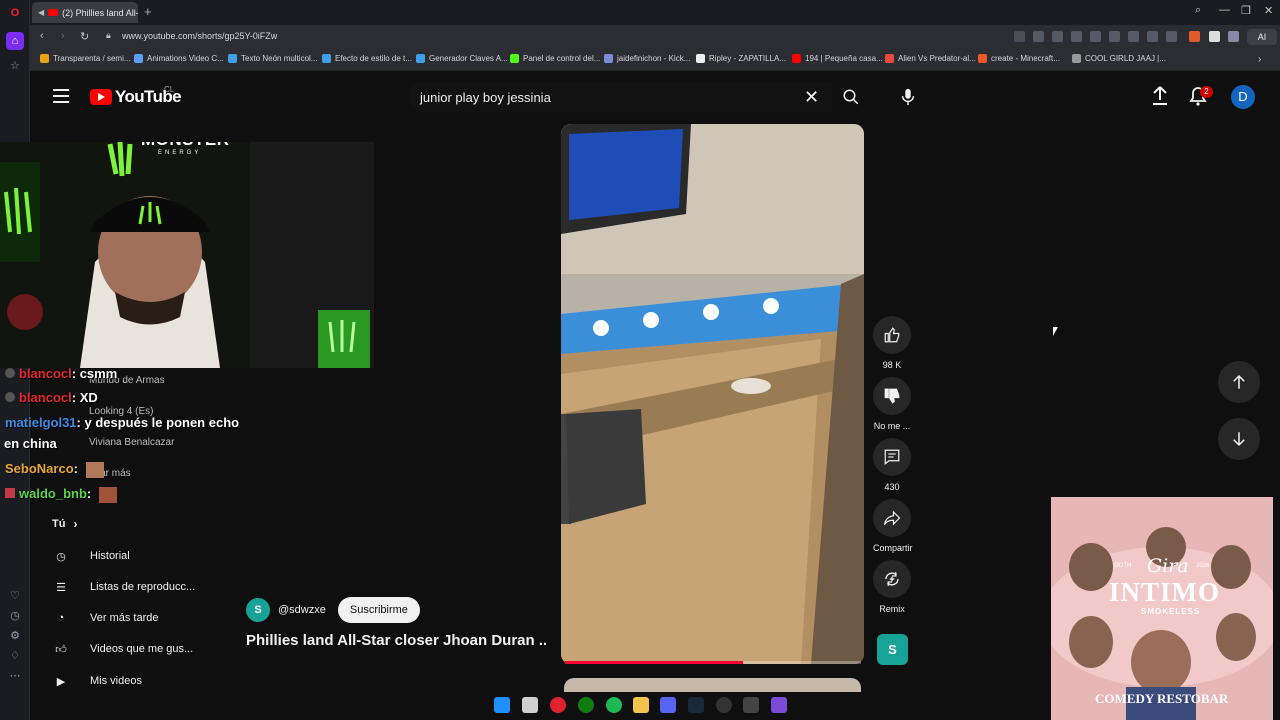  Describe the element at coordinates (1239, 439) in the screenshot. I see `next-short-button` at that location.